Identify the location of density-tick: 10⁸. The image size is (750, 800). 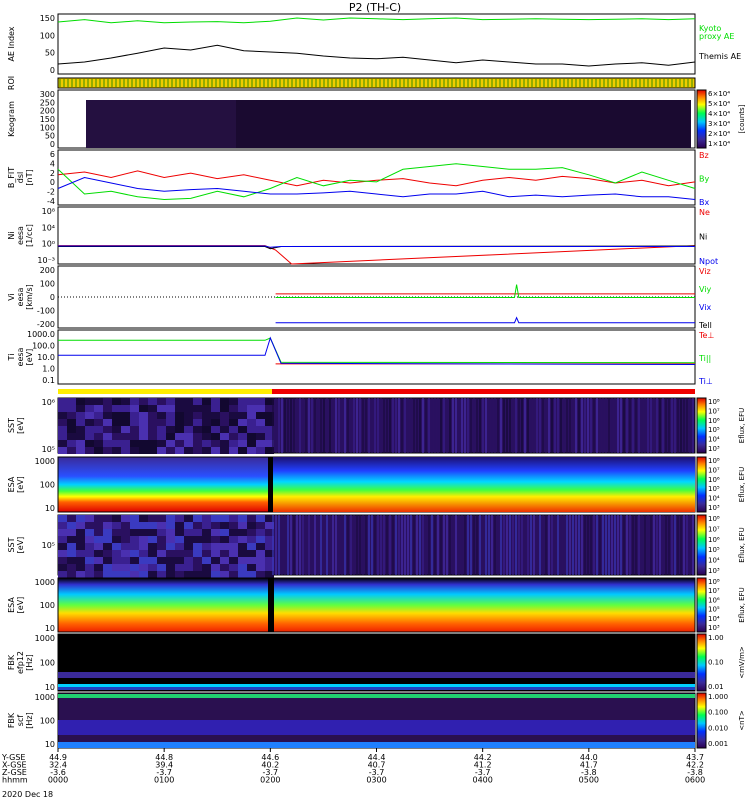
(48, 211).